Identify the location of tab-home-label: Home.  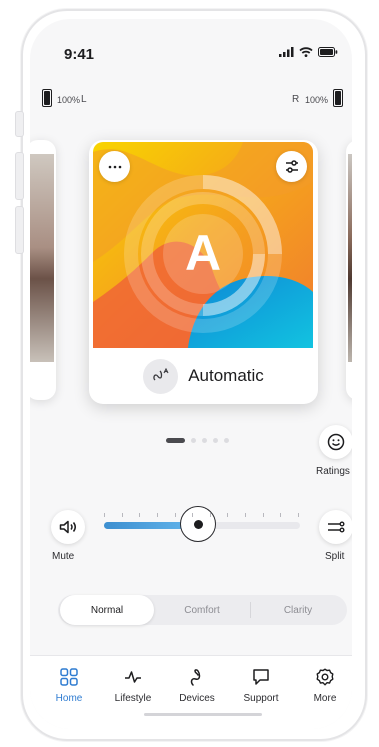
(69, 698).